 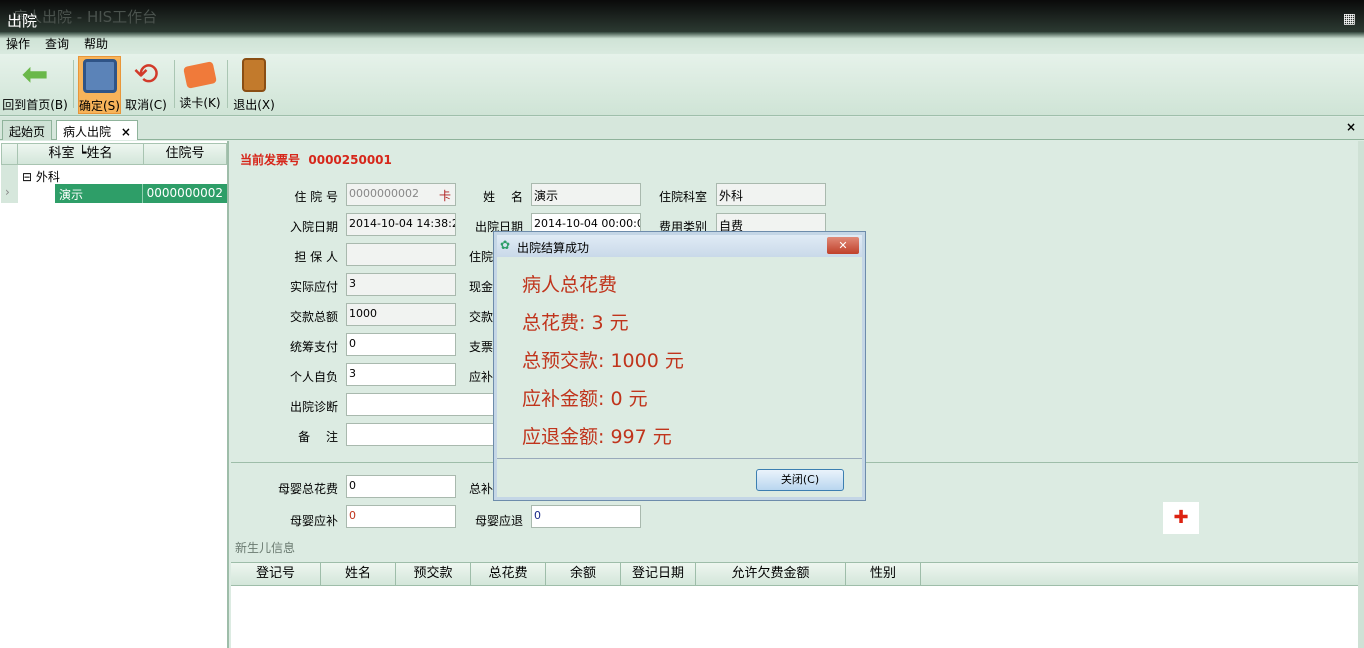 What do you see at coordinates (99, 76) in the screenshot?
I see `save-icon` at bounding box center [99, 76].